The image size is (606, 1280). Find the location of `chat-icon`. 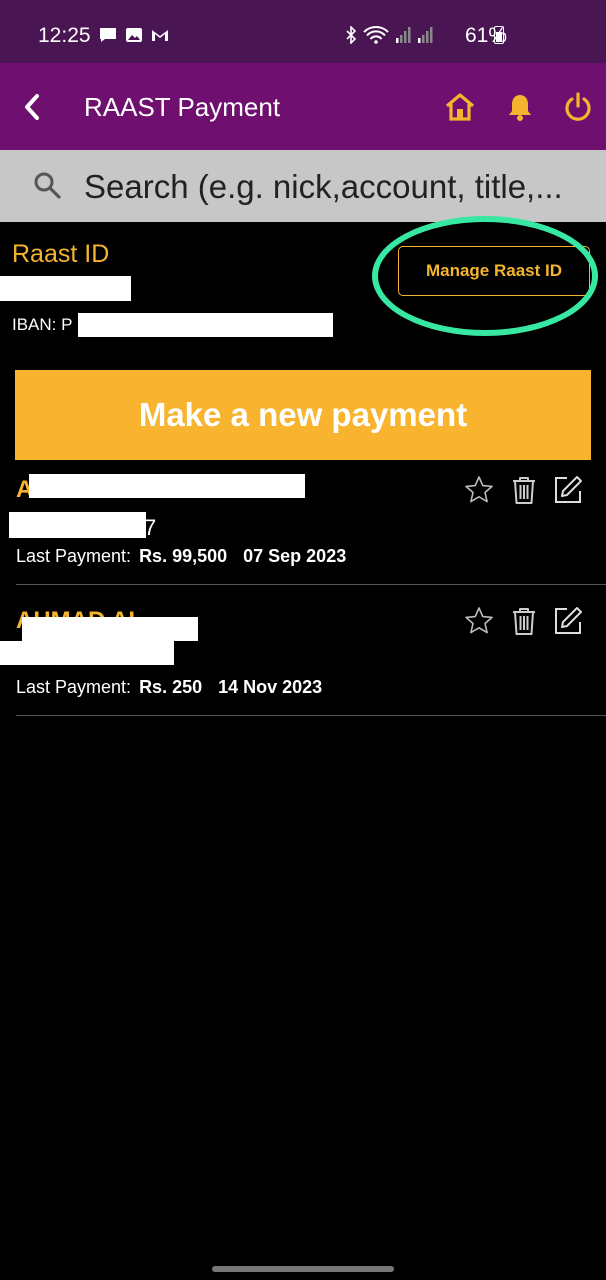

chat-icon is located at coordinates (108, 35).